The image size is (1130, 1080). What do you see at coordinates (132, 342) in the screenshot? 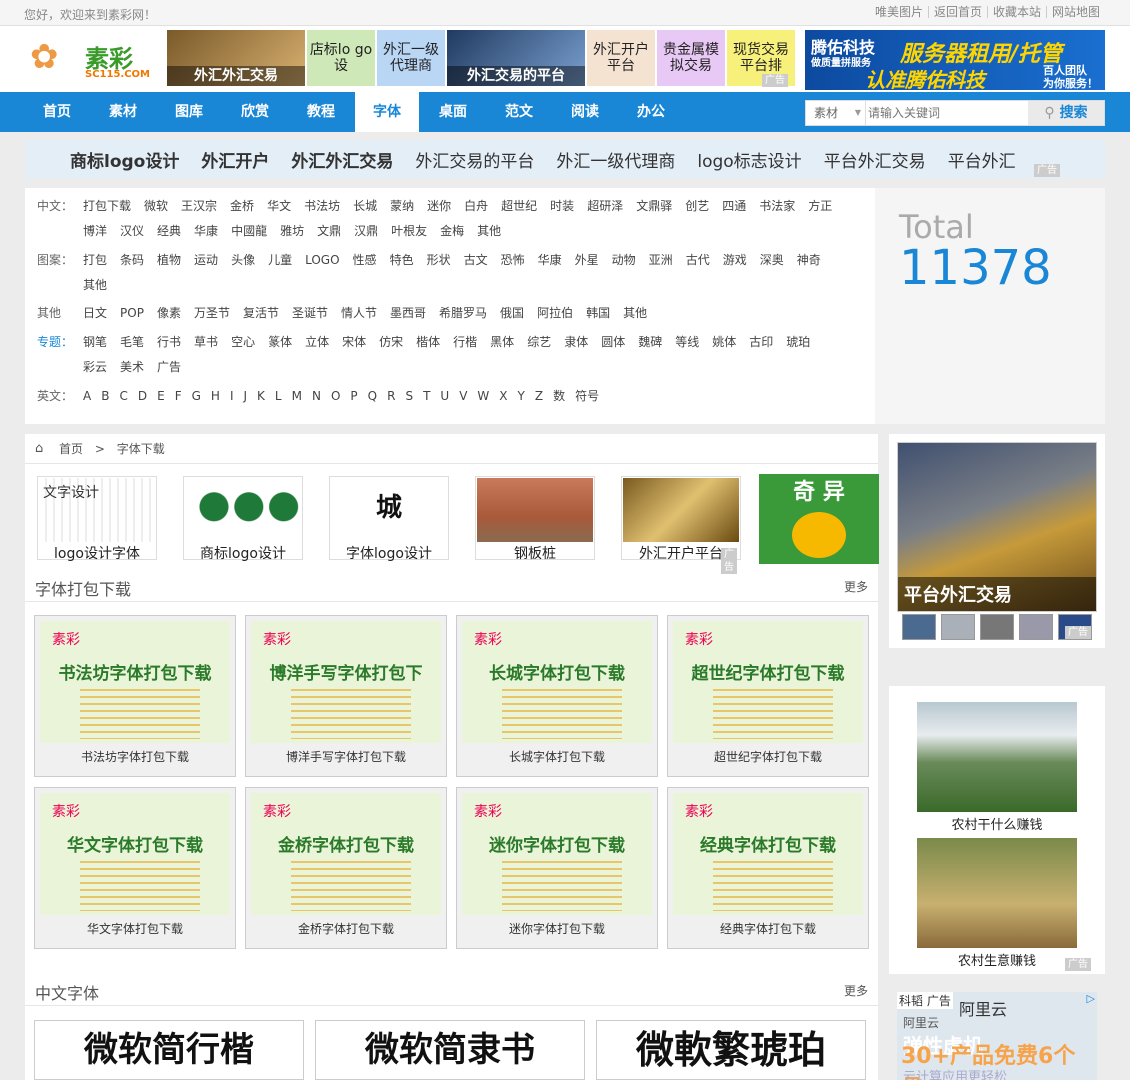
I see `filter-option: 毛笔` at bounding box center [132, 342].